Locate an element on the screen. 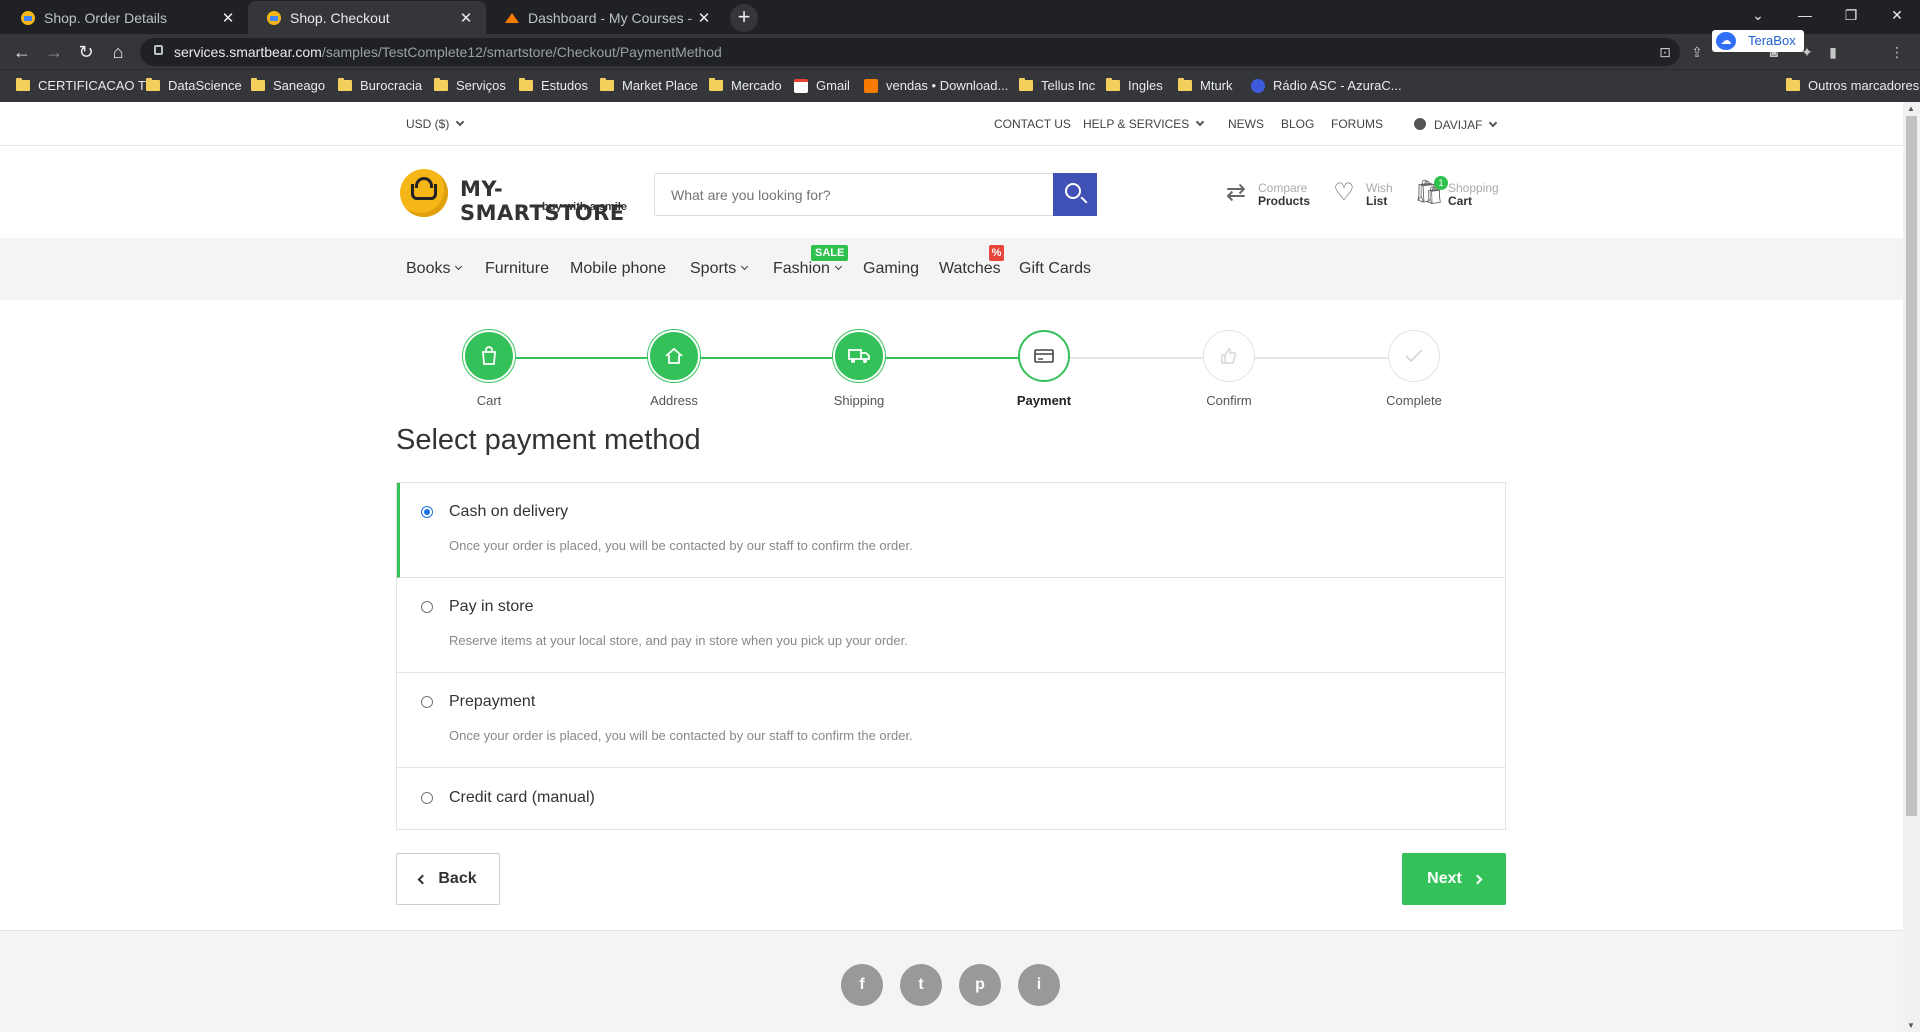 The width and height of the screenshot is (1920, 1032). home-icon: ⌂ is located at coordinates (118, 52).